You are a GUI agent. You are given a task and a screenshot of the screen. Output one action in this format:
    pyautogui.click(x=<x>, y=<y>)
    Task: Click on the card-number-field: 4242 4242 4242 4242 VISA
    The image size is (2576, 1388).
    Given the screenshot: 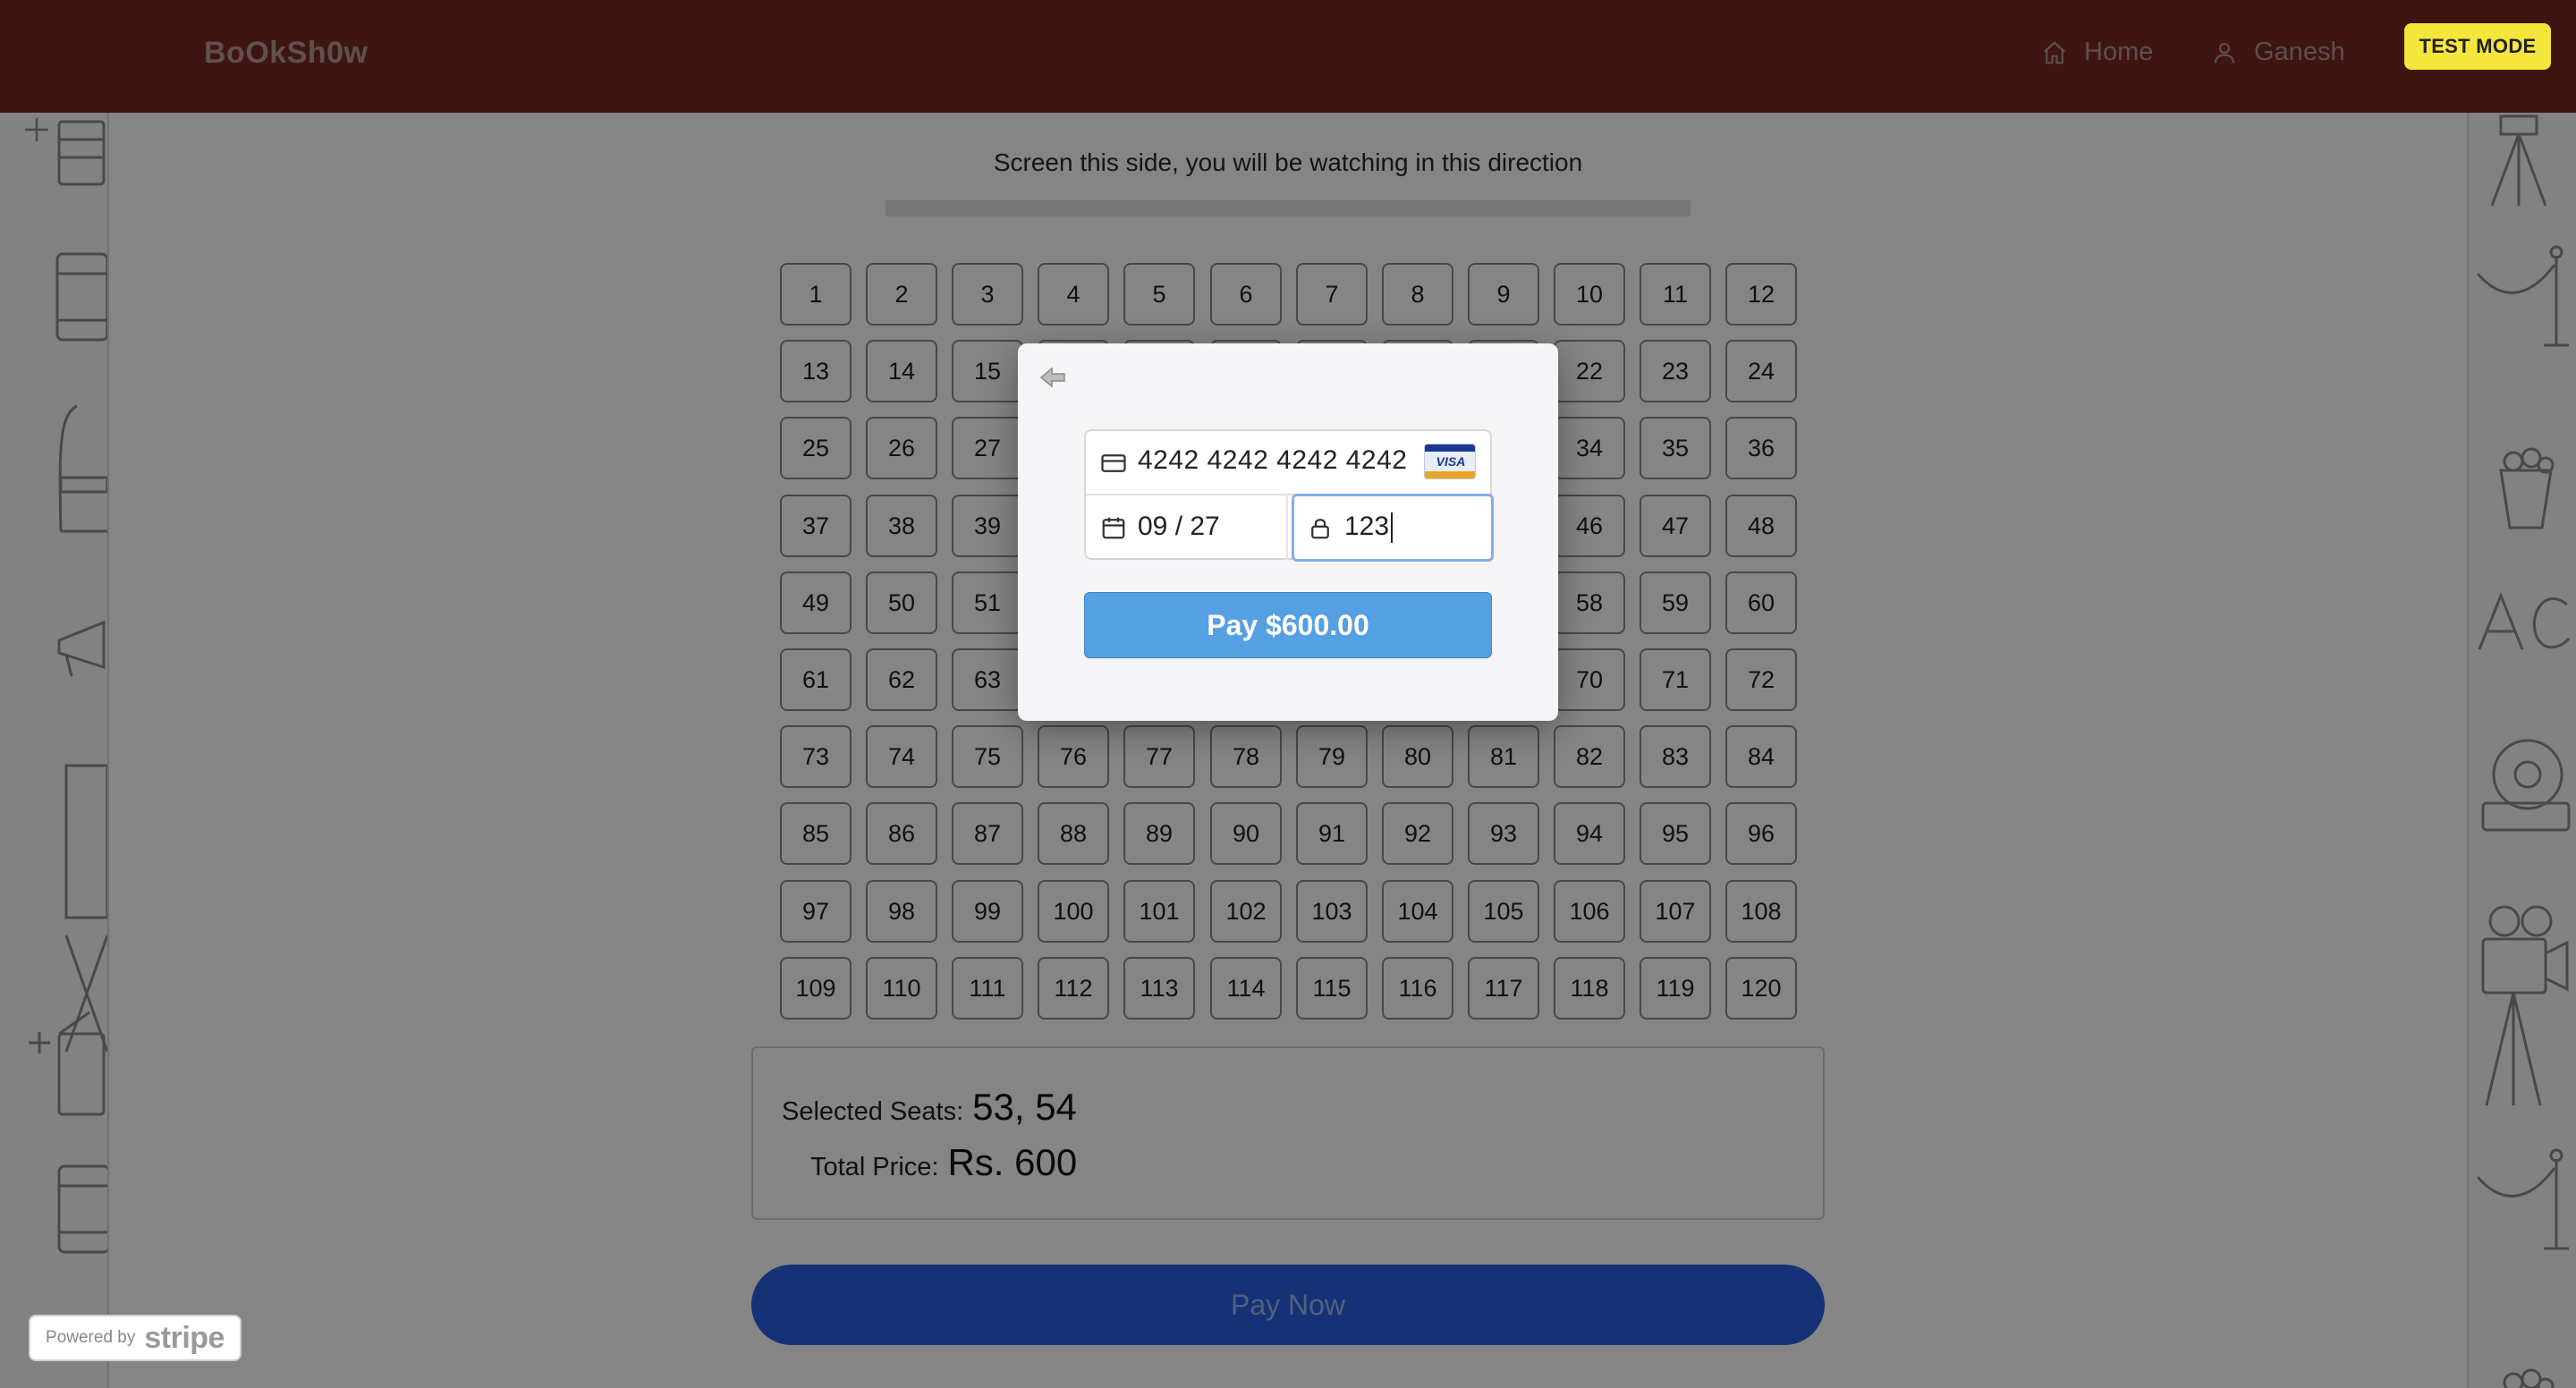 What is the action you would take?
    pyautogui.click(x=1288, y=463)
    